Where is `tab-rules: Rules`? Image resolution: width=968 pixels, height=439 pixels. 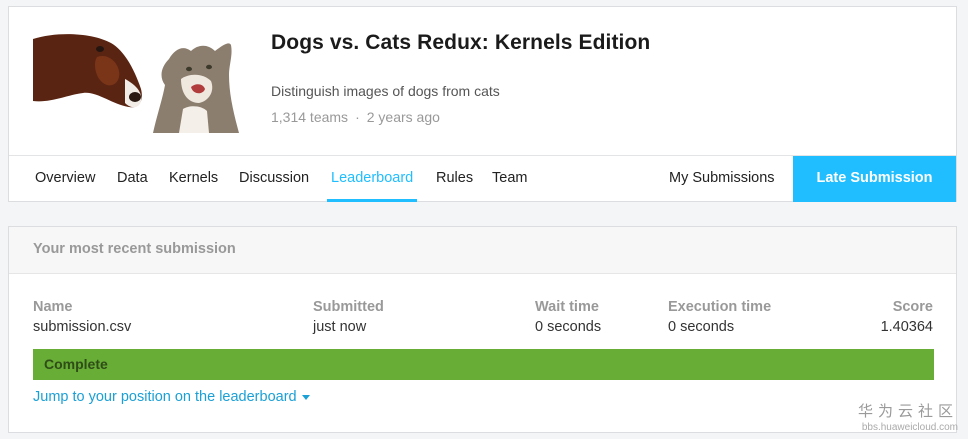
tab-rules: Rules is located at coordinates (454, 179).